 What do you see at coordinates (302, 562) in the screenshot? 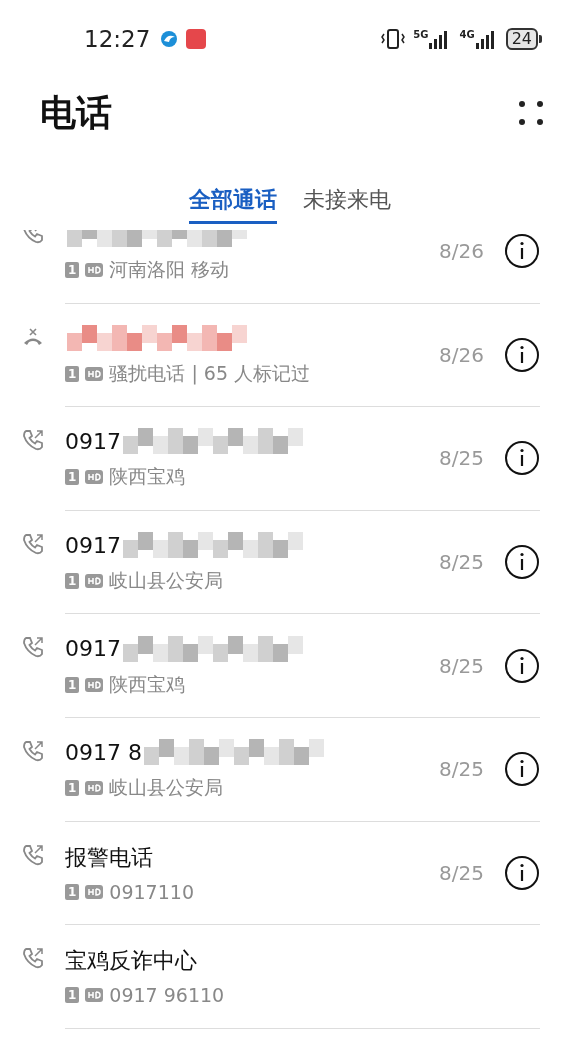
I see `call-row: 0917 1 岐山县公安局 8/25` at bounding box center [302, 562].